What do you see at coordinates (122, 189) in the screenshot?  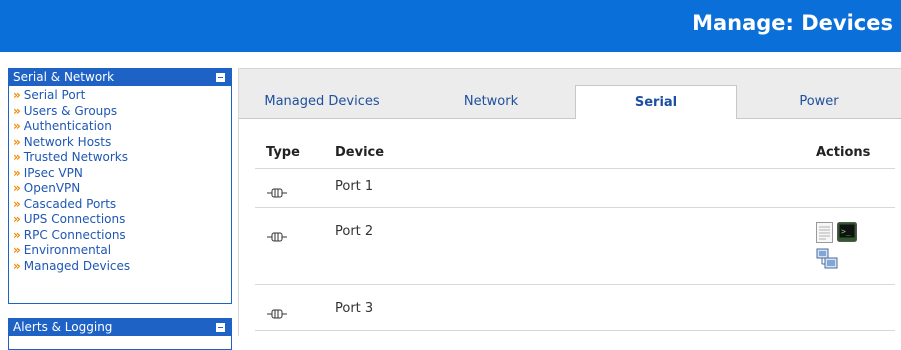 I see `sidebar-item-openvpn: » OpenVPN` at bounding box center [122, 189].